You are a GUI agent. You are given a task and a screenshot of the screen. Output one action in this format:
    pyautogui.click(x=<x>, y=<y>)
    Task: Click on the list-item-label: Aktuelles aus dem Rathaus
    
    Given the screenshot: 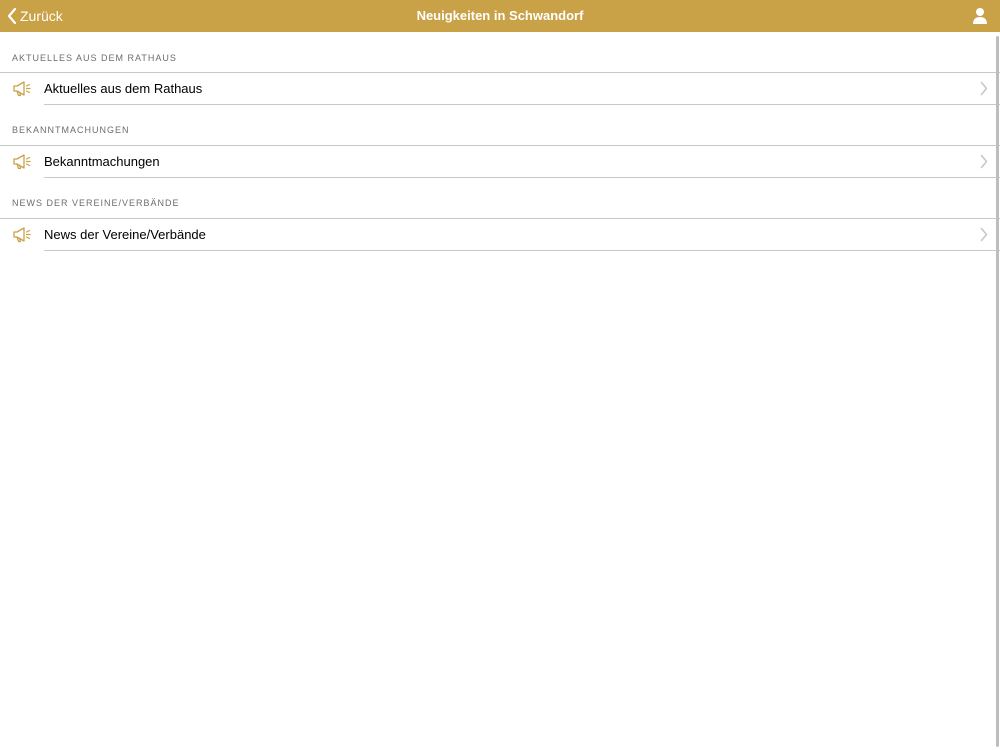 What is the action you would take?
    pyautogui.click(x=123, y=88)
    